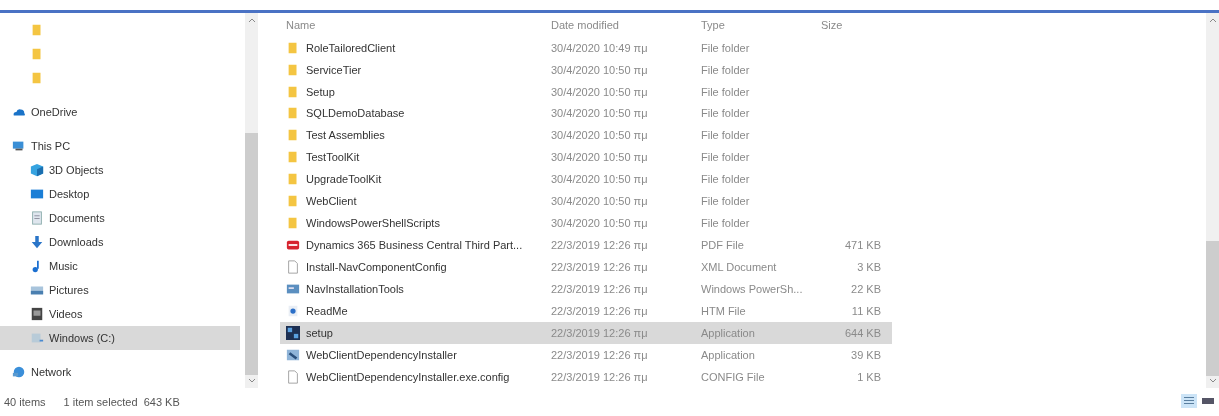  What do you see at coordinates (723, 245) in the screenshot?
I see `type-cell-text: PDF File` at bounding box center [723, 245].